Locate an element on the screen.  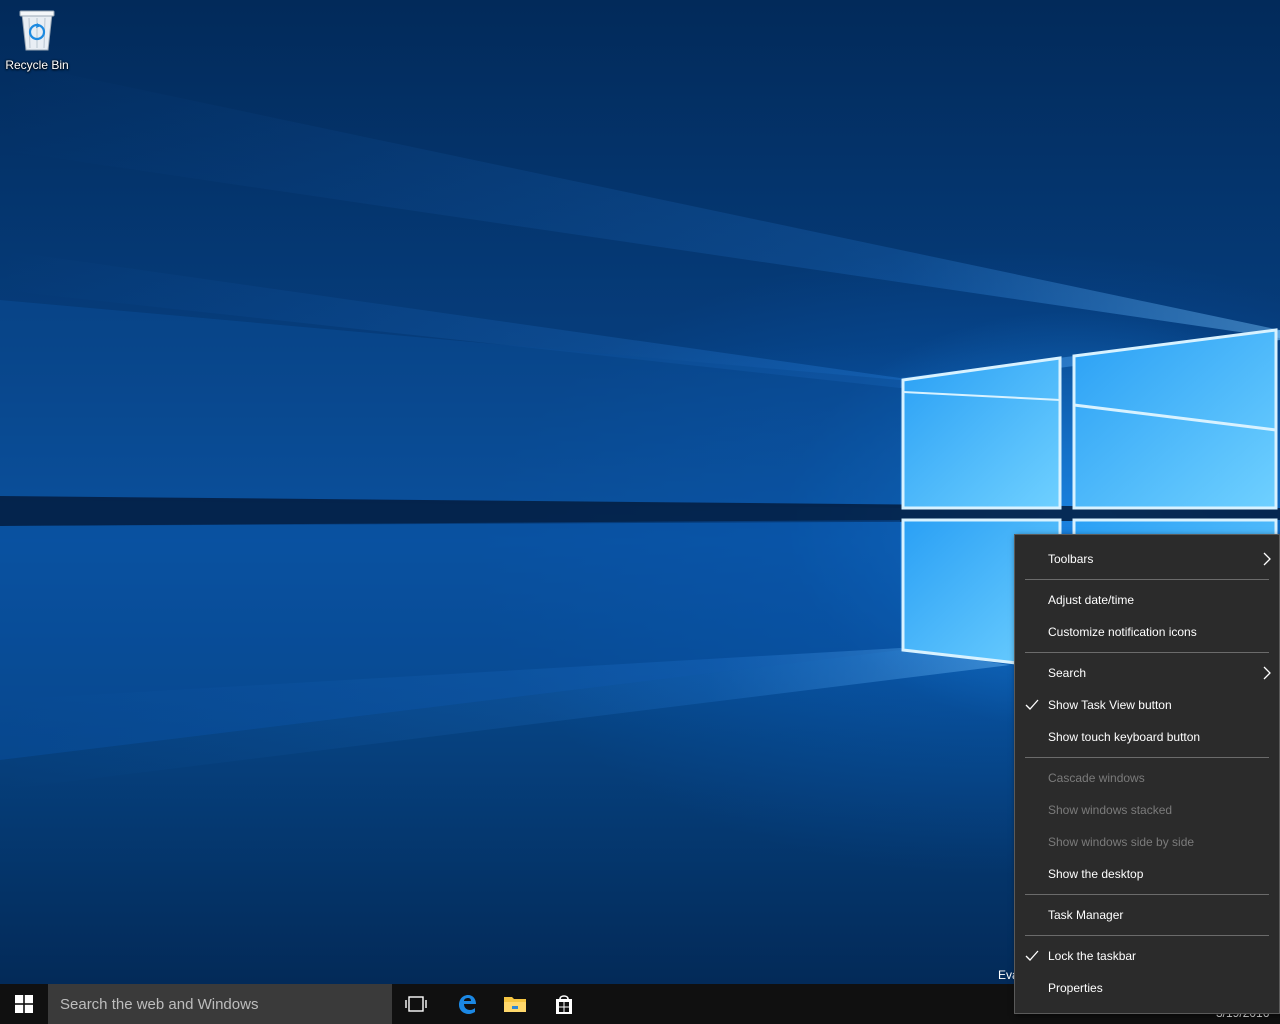
file-explorer-button is located at coordinates (515, 1004).